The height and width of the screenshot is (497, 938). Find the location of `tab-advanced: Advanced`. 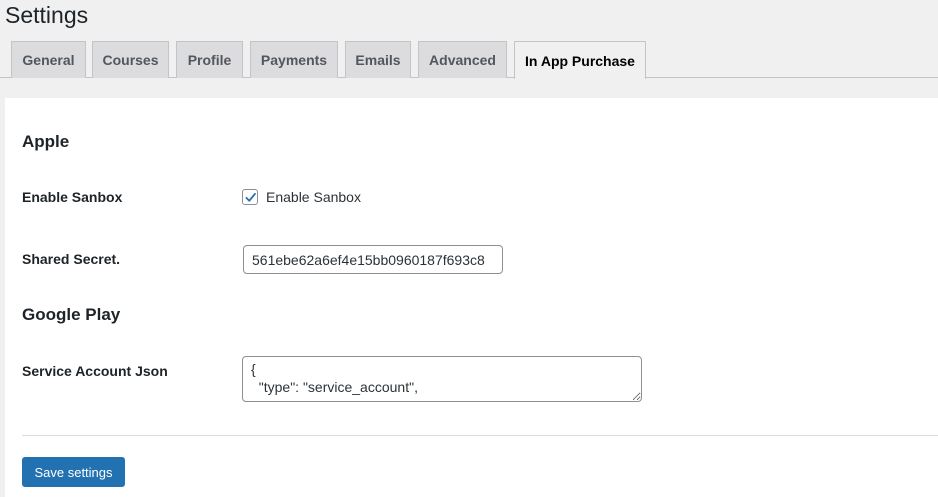

tab-advanced: Advanced is located at coordinates (462, 59).